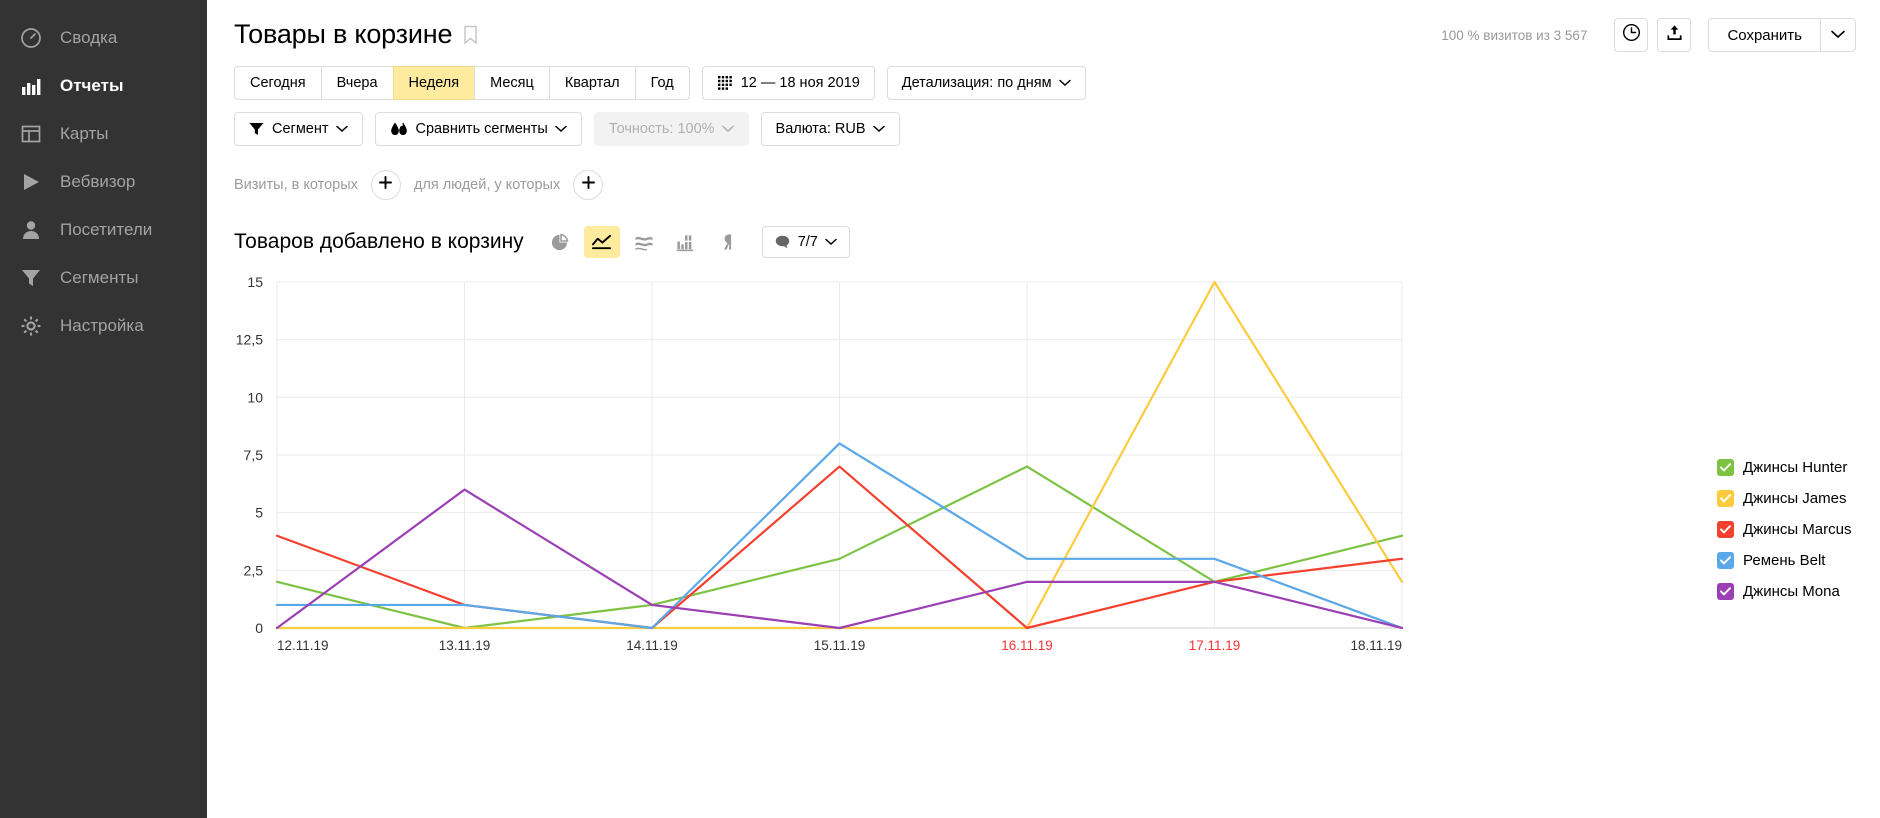  What do you see at coordinates (84, 133) in the screenshot?
I see `sidebar-item-label: Карты` at bounding box center [84, 133].